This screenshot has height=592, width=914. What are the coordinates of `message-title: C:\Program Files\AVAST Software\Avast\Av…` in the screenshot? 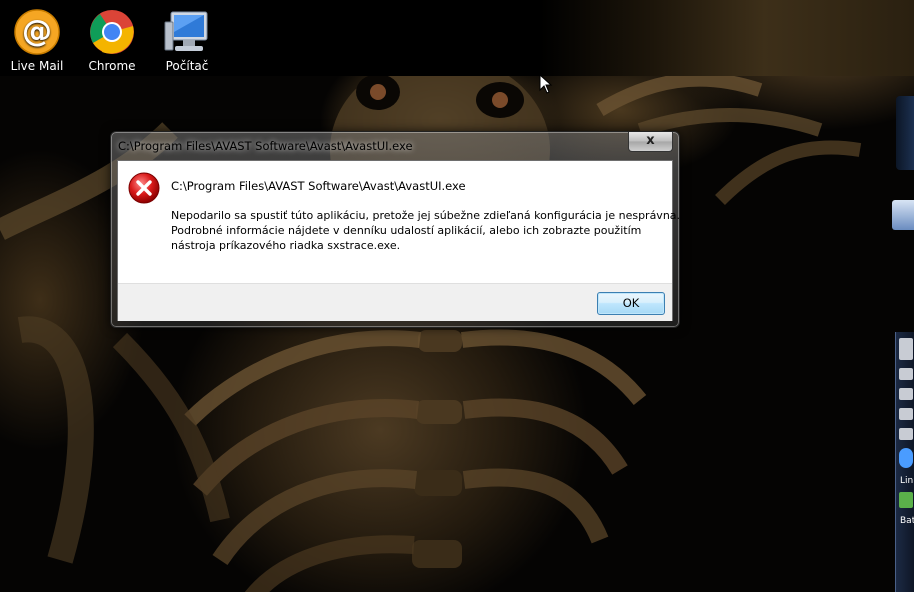 It's located at (318, 186).